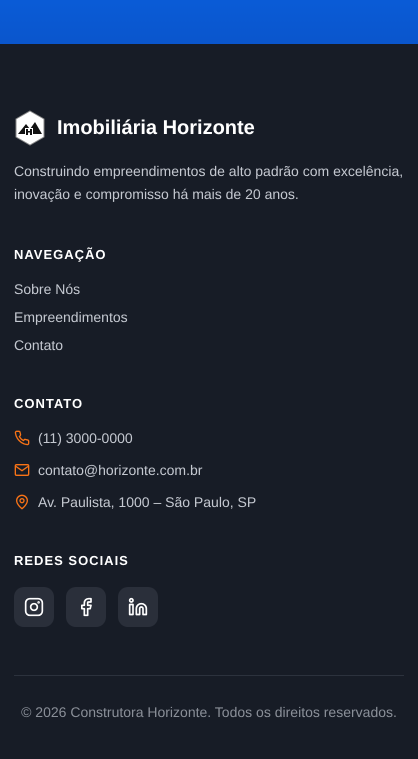 Image resolution: width=418 pixels, height=759 pixels. I want to click on instagram-button, so click(34, 607).